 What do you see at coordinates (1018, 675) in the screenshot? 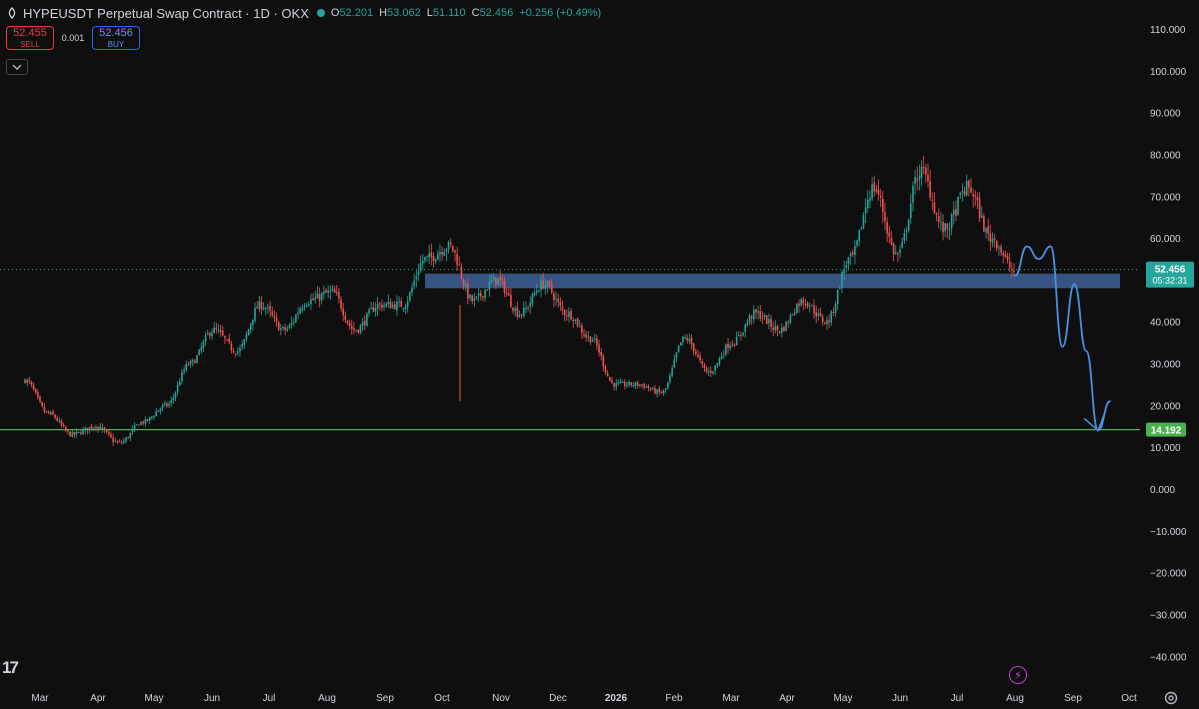
I see `flash-icon: ⚡` at bounding box center [1018, 675].